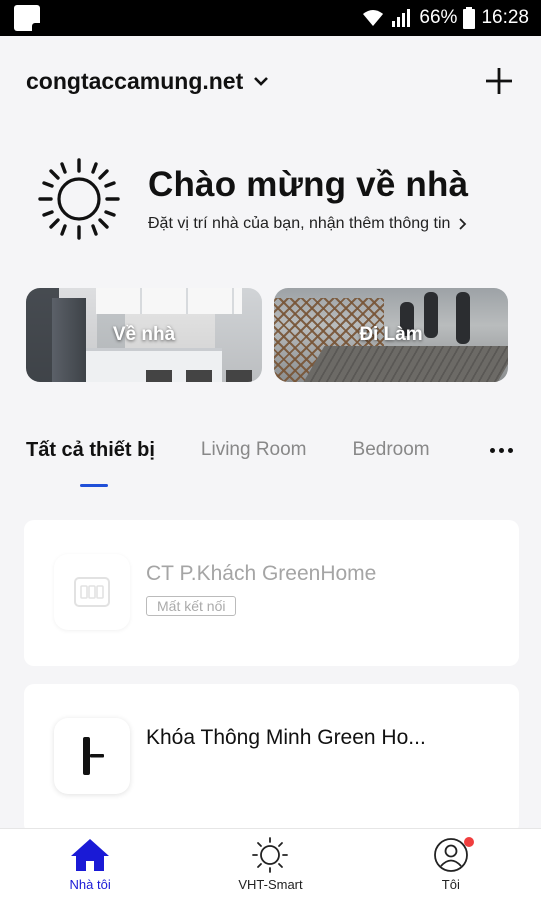 Image resolution: width=541 pixels, height=900 pixels. What do you see at coordinates (191, 606) in the screenshot?
I see `status-badge: Mất kết nối` at bounding box center [191, 606].